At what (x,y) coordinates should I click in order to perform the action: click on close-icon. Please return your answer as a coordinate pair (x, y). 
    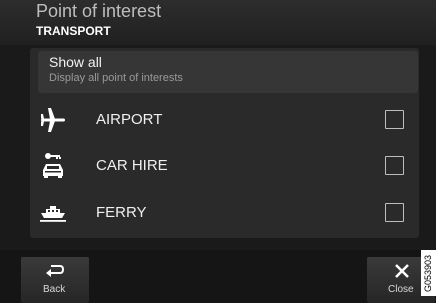
    Looking at the image, I should click on (402, 271).